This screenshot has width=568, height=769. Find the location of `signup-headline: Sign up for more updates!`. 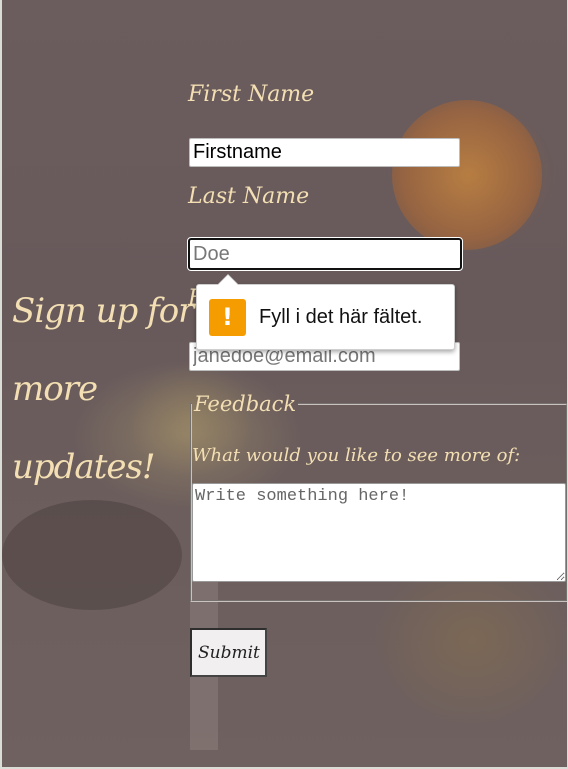

signup-headline: Sign up for more updates! is located at coordinates (103, 389).